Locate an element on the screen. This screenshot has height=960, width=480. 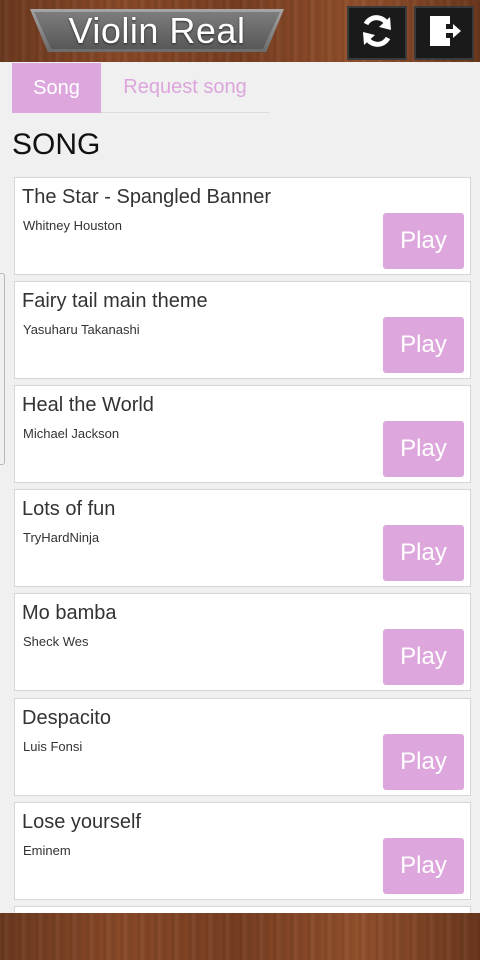
song-title: Lots of fun is located at coordinates (69, 509).